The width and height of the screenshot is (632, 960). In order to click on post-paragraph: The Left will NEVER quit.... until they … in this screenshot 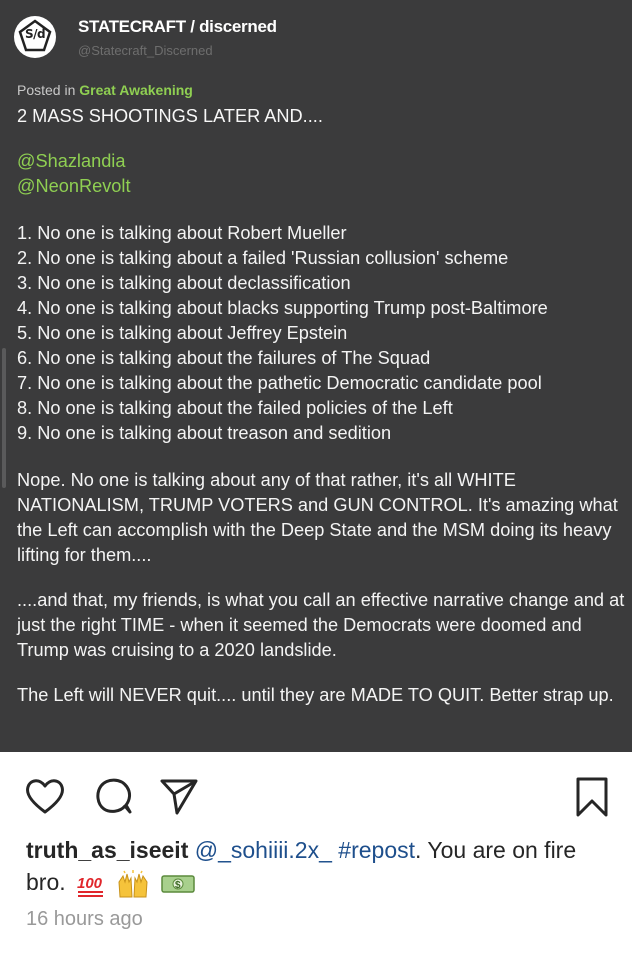, I will do `click(315, 695)`.